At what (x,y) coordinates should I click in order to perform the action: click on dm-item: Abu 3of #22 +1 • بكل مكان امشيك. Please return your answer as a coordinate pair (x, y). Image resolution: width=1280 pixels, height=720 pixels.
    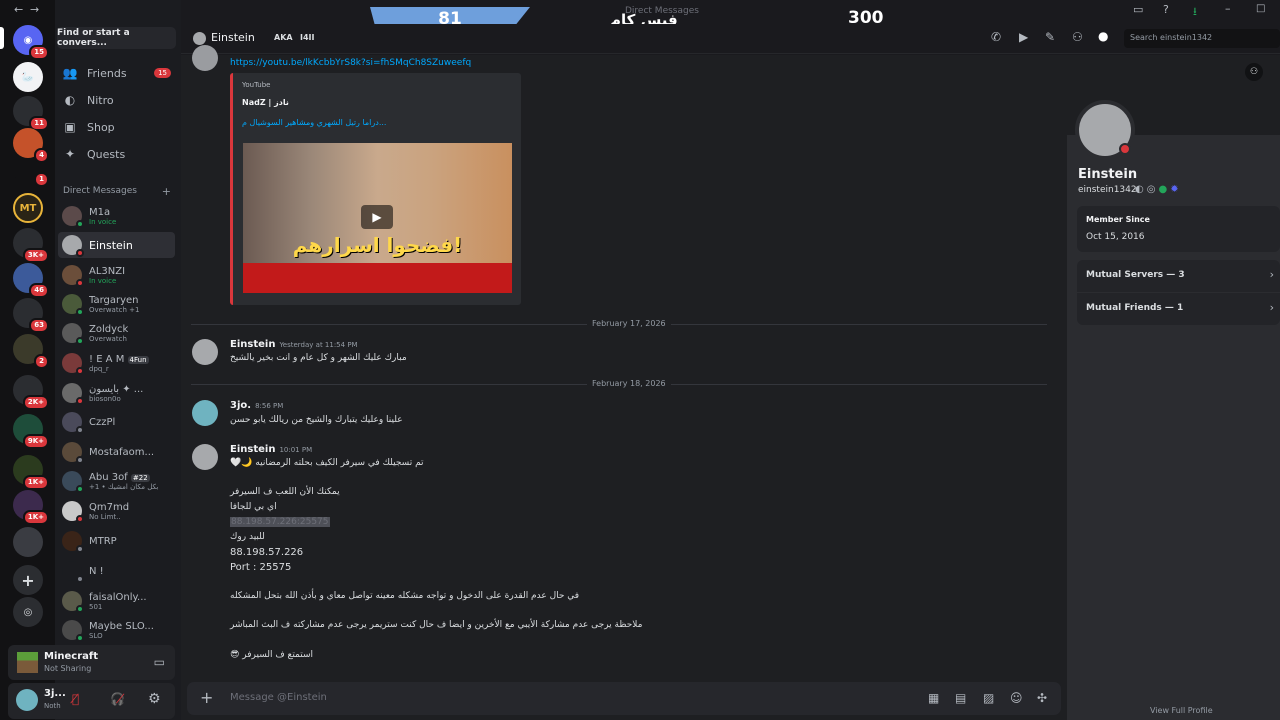
    Looking at the image, I should click on (116, 481).